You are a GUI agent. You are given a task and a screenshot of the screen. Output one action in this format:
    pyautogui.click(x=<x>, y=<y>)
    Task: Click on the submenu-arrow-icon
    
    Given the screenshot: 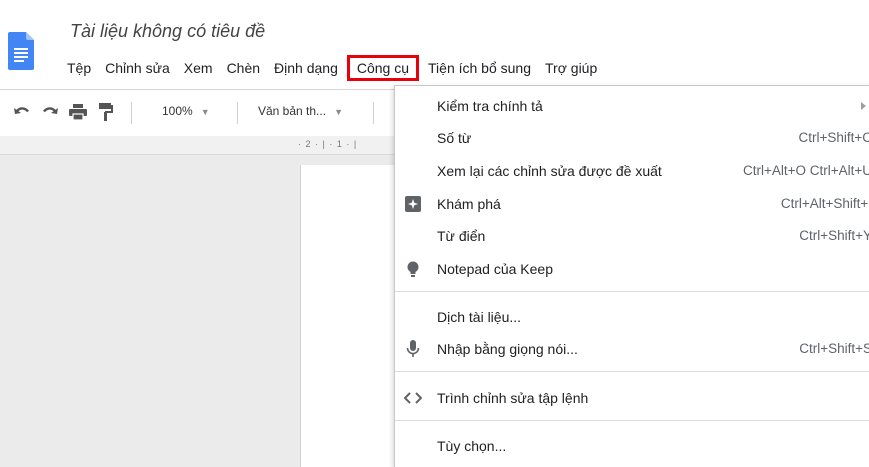 What is the action you would take?
    pyautogui.click(x=863, y=106)
    